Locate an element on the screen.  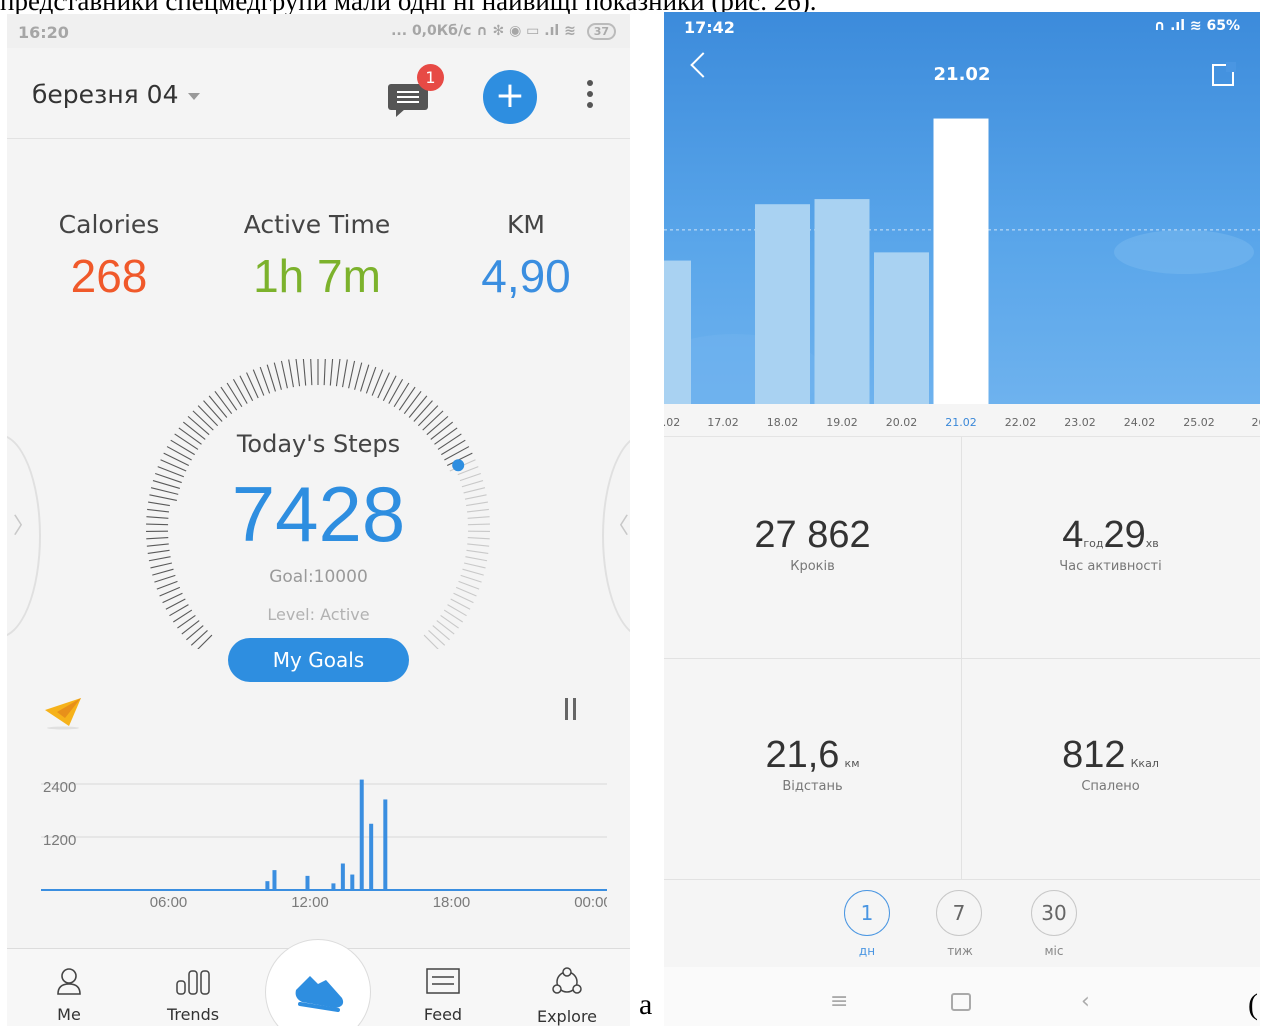
tab-trends: Trends is located at coordinates (193, 995).